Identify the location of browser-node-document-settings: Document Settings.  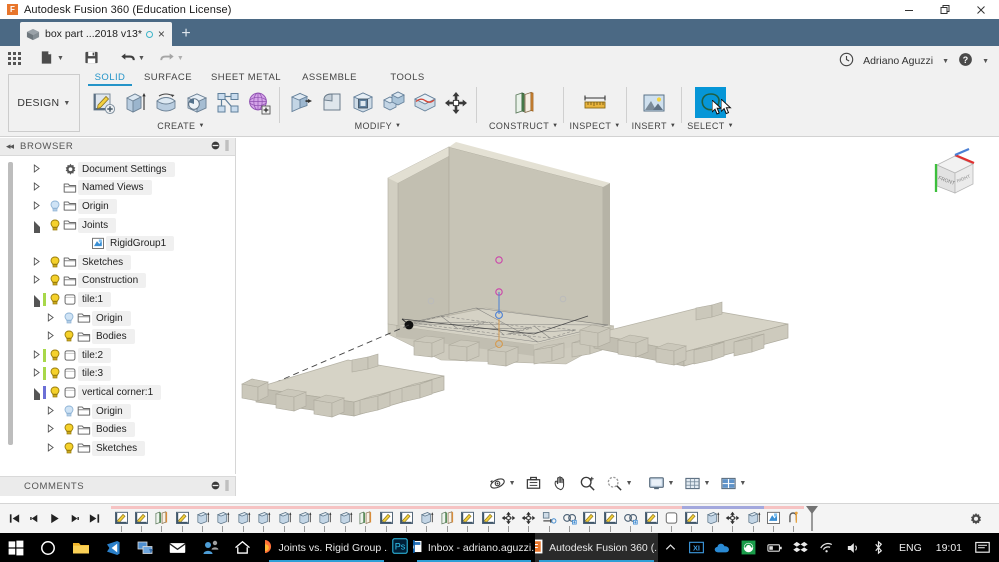
(117, 169).